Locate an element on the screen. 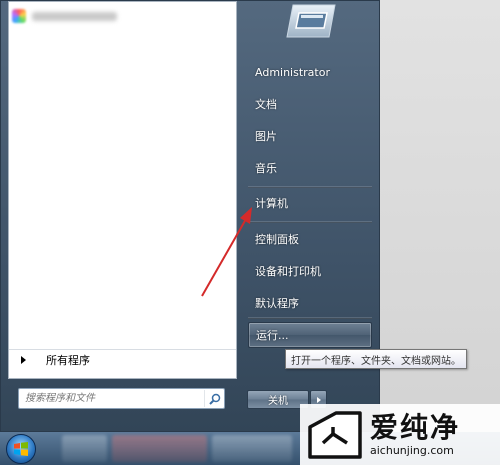 The image size is (500, 465). documents-label: 文档 is located at coordinates (266, 104).